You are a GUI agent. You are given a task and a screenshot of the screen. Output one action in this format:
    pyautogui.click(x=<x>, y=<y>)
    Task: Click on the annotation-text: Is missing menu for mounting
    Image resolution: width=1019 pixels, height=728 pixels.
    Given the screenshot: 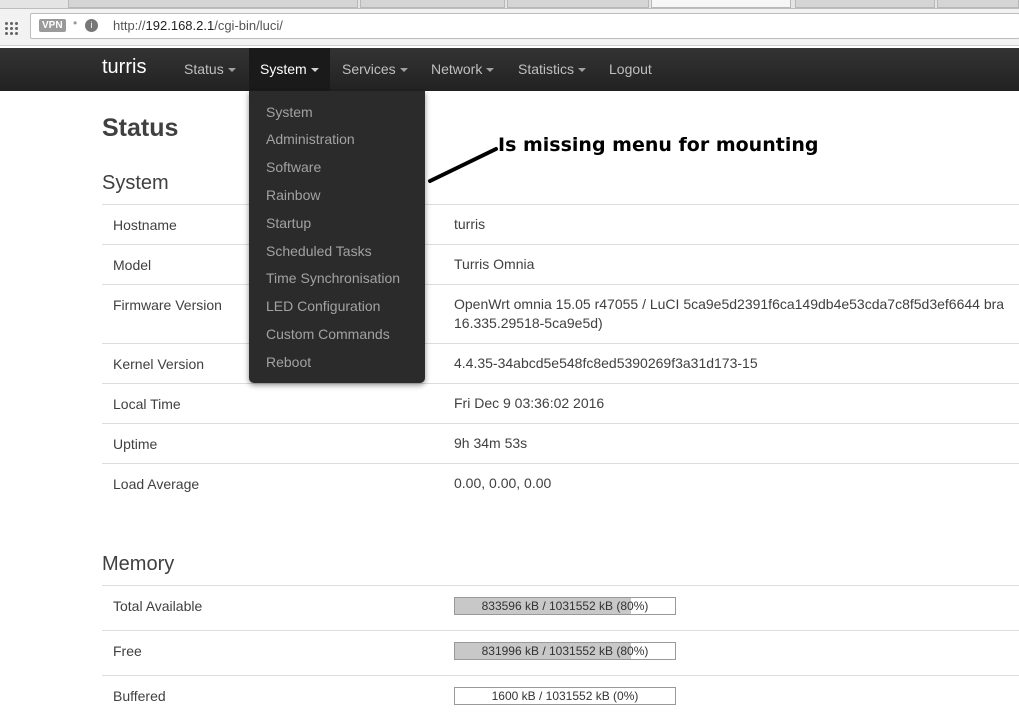 What is the action you would take?
    pyautogui.click(x=658, y=145)
    